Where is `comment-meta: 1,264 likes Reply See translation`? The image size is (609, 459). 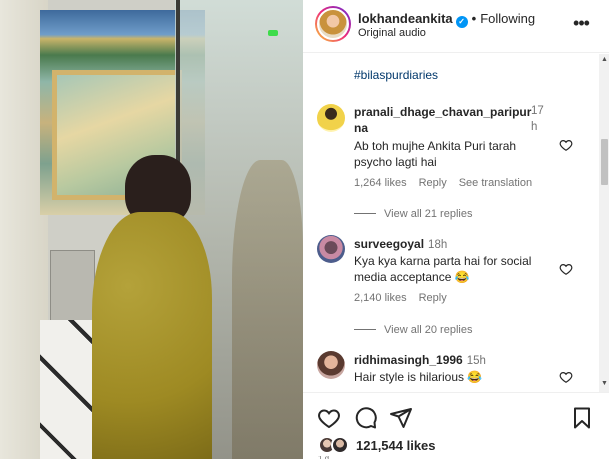 comment-meta: 1,264 likes Reply See translation is located at coordinates (449, 183).